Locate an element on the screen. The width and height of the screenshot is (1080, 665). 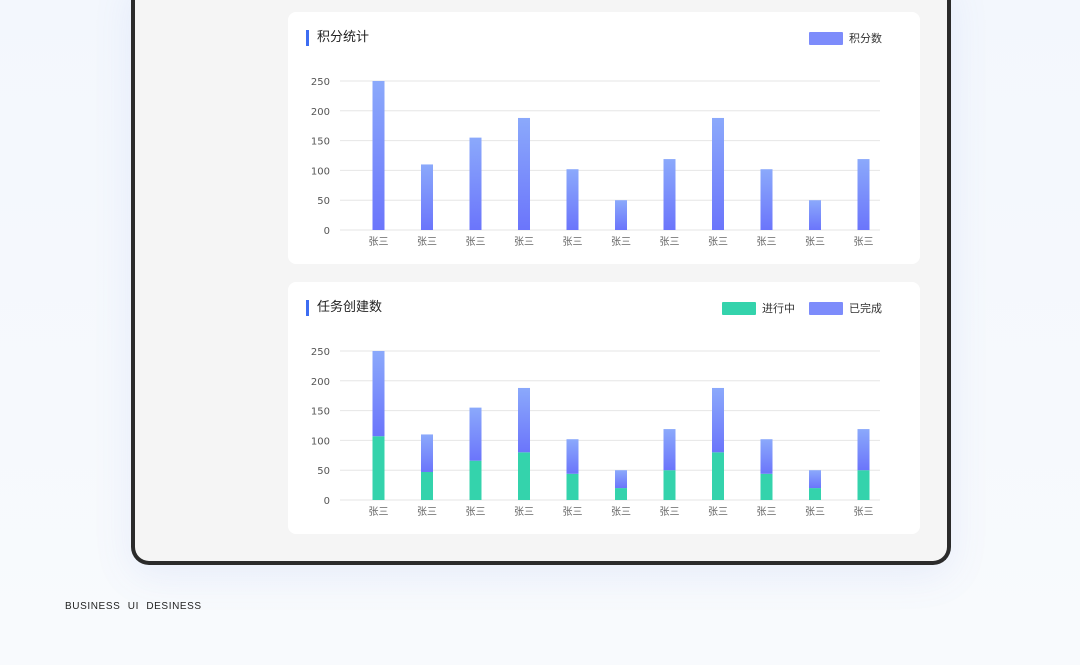
points-chart-svg: 0 50 100 150 200 250 张三 张三 张三 张三 张三 张三 张三 张三 张三 张三 张三 is located at coordinates (595, 162).